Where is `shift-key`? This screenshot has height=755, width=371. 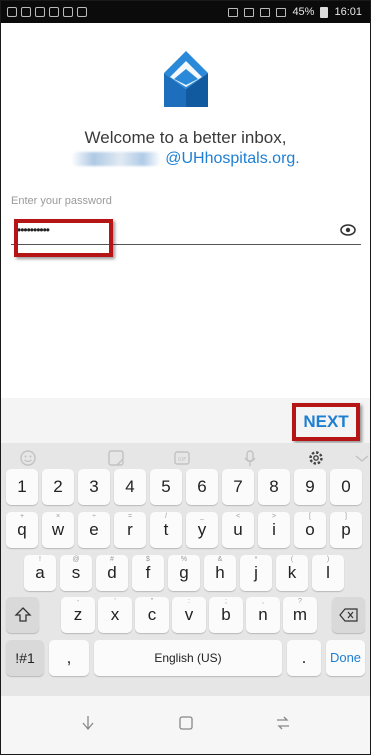 shift-key is located at coordinates (22, 615).